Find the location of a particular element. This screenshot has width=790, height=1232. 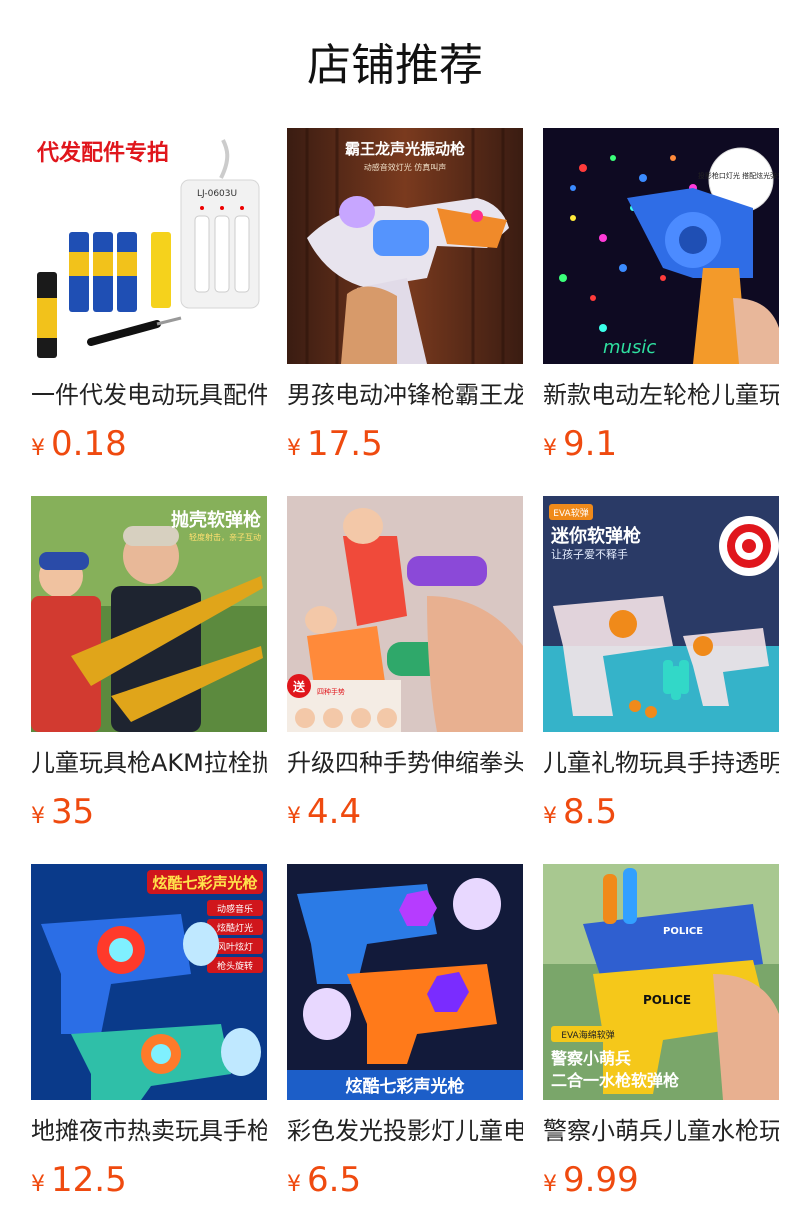

price-value: 6.5 is located at coordinates (334, 1180).